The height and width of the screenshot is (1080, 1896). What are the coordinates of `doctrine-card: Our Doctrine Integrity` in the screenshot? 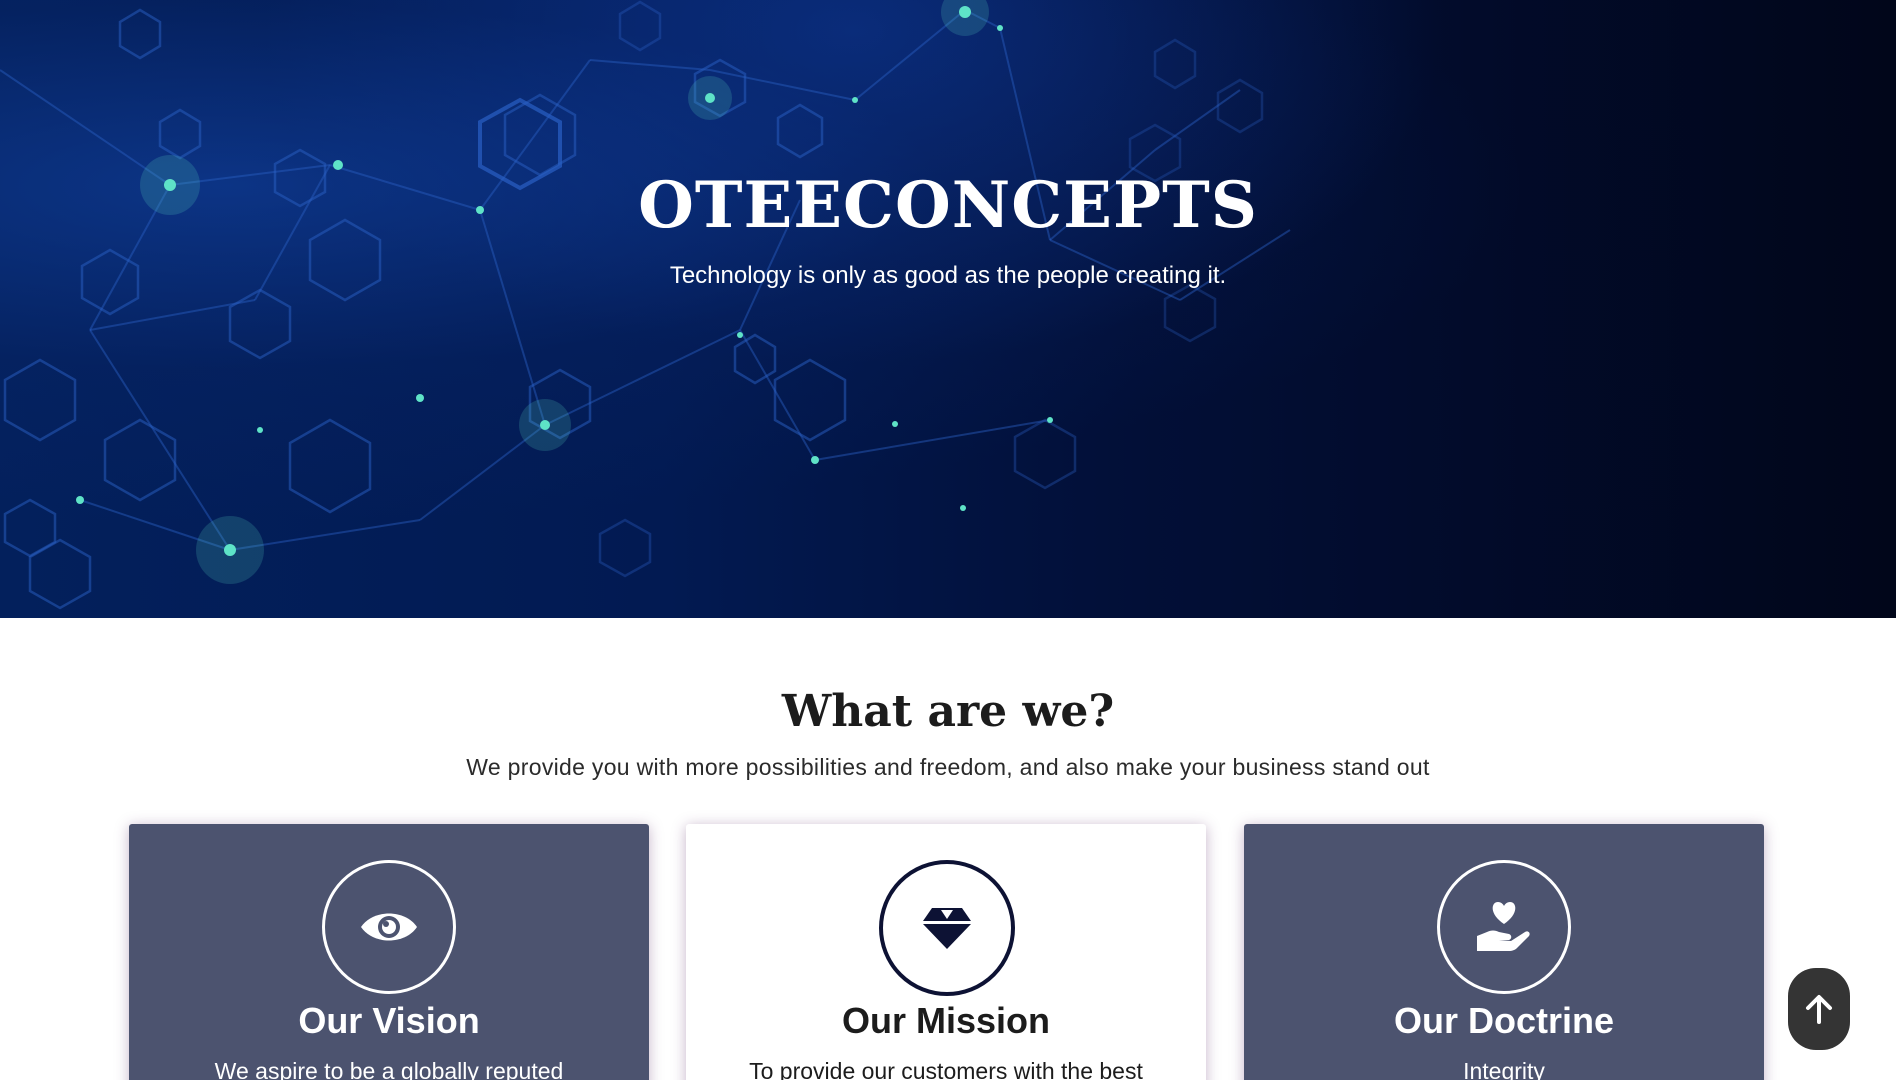 It's located at (1504, 952).